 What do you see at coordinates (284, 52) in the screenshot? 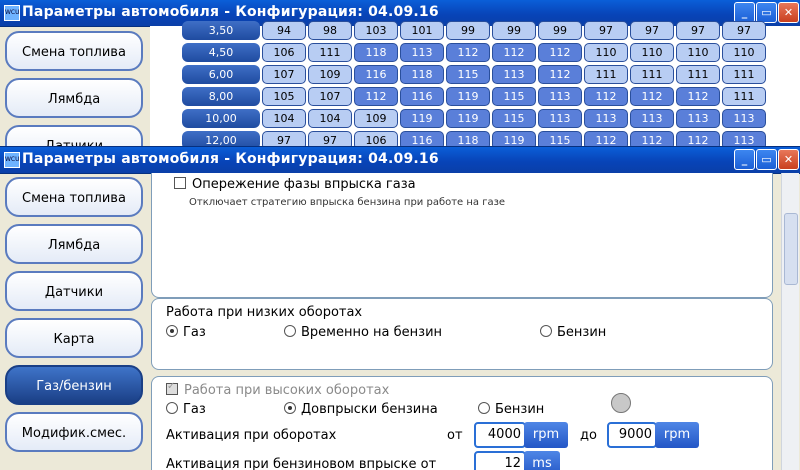
I see `map-cell: 106` at bounding box center [284, 52].